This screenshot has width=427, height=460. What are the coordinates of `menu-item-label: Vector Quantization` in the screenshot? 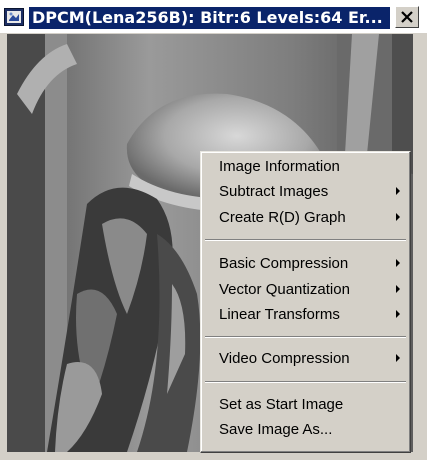 It's located at (284, 289).